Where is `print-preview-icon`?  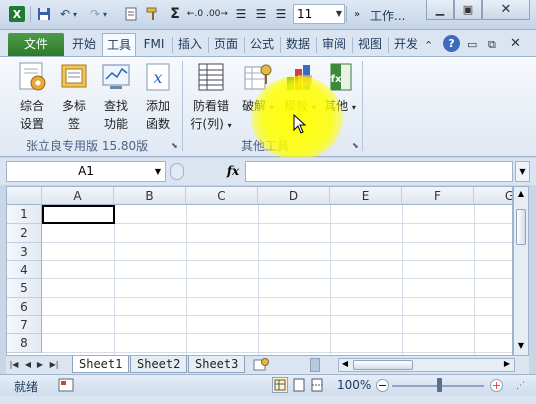 print-preview-icon is located at coordinates (131, 14).